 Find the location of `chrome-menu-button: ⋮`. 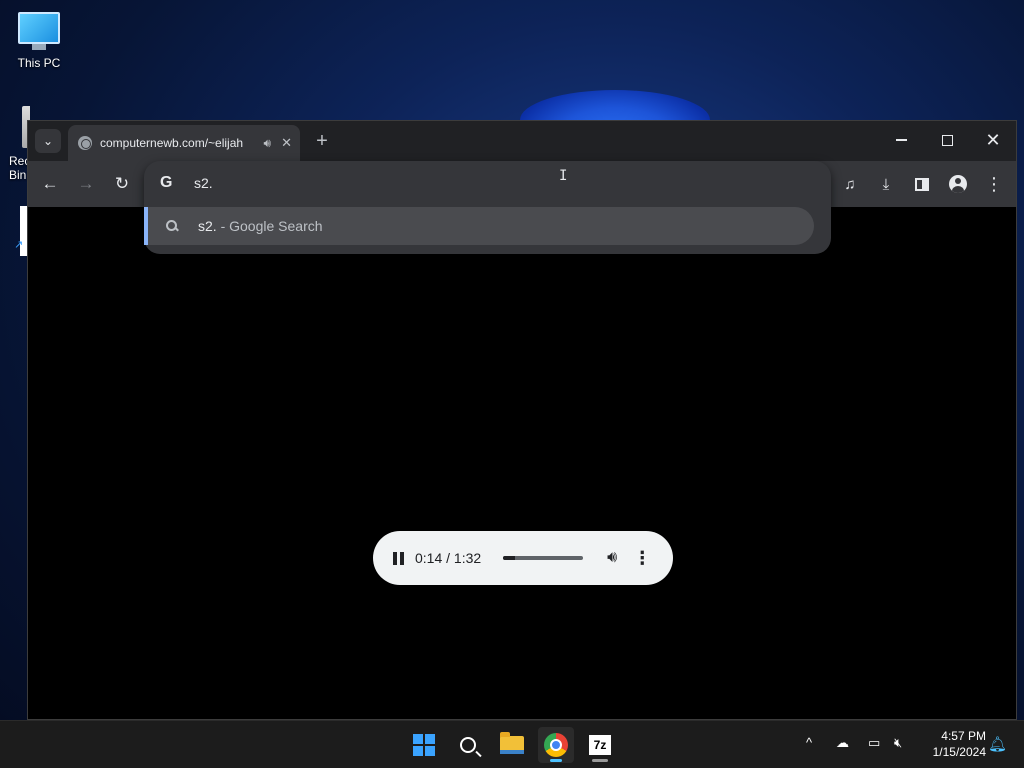

chrome-menu-button: ⋮ is located at coordinates (994, 184).